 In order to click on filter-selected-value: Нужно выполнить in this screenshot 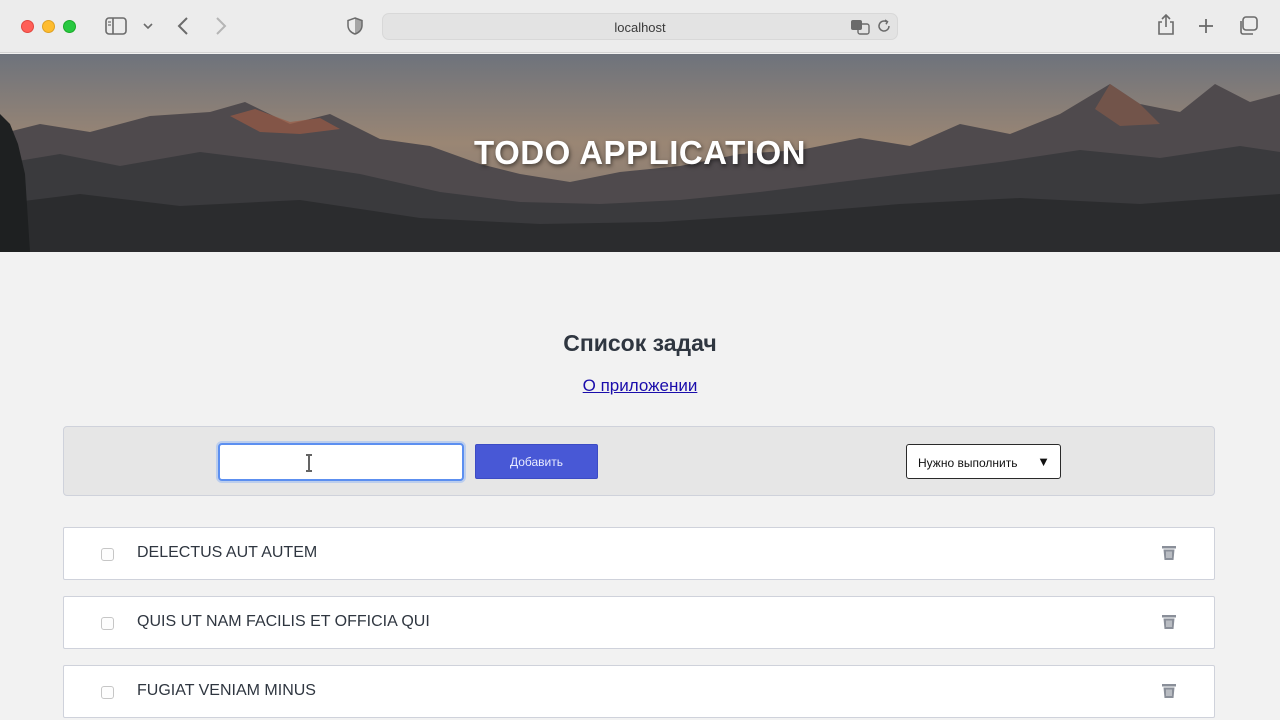, I will do `click(968, 463)`.